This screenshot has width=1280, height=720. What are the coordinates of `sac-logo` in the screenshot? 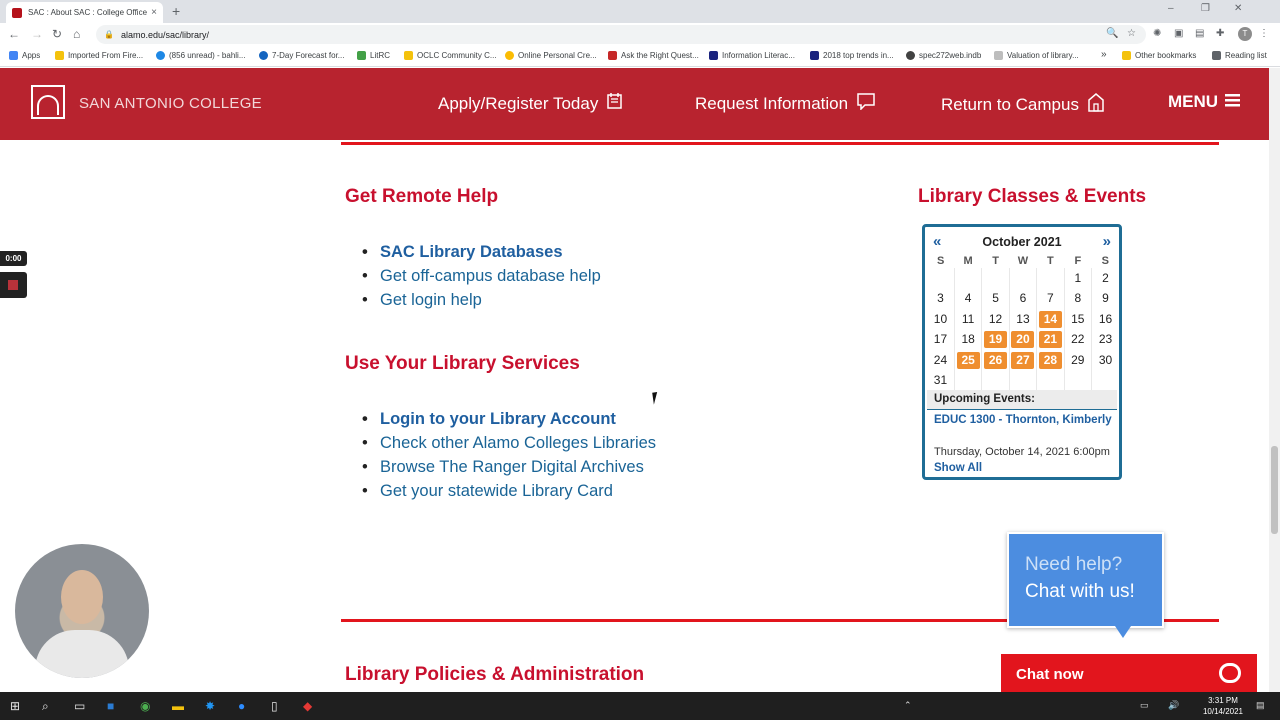 It's located at (48, 102).